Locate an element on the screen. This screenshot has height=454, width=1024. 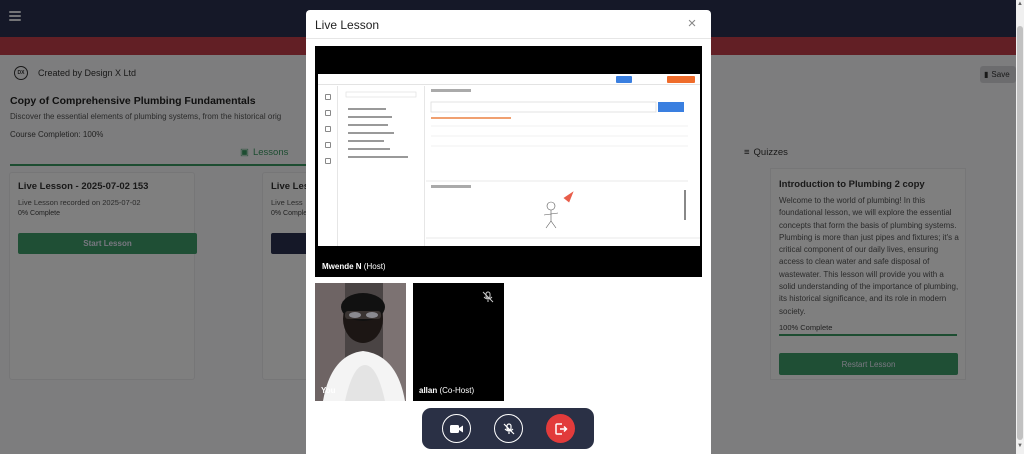
call-controls is located at coordinates (508, 428).